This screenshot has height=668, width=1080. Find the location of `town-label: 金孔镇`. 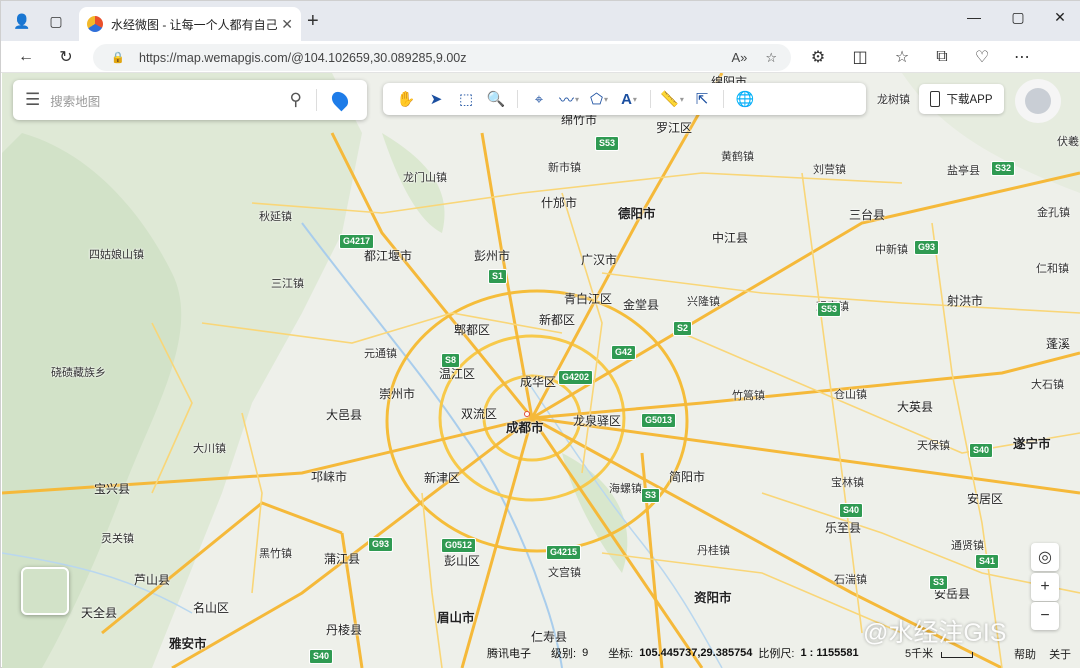

town-label: 金孔镇 is located at coordinates (1053, 213).